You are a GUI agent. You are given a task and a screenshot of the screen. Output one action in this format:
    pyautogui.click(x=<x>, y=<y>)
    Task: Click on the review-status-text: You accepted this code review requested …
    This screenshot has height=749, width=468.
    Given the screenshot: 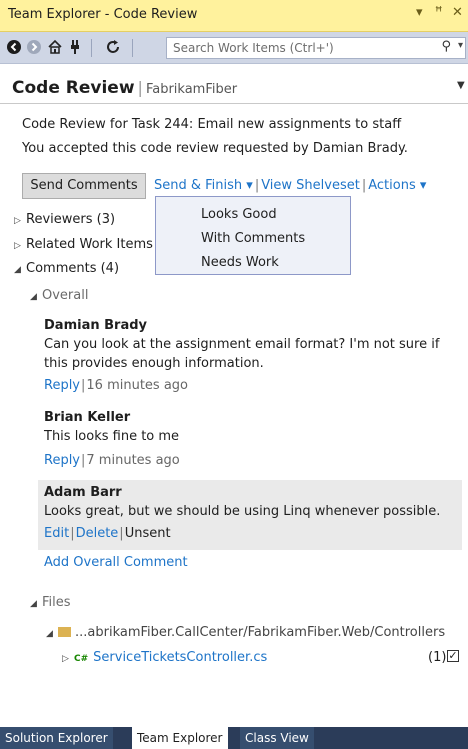 What is the action you would take?
    pyautogui.click(x=215, y=148)
    